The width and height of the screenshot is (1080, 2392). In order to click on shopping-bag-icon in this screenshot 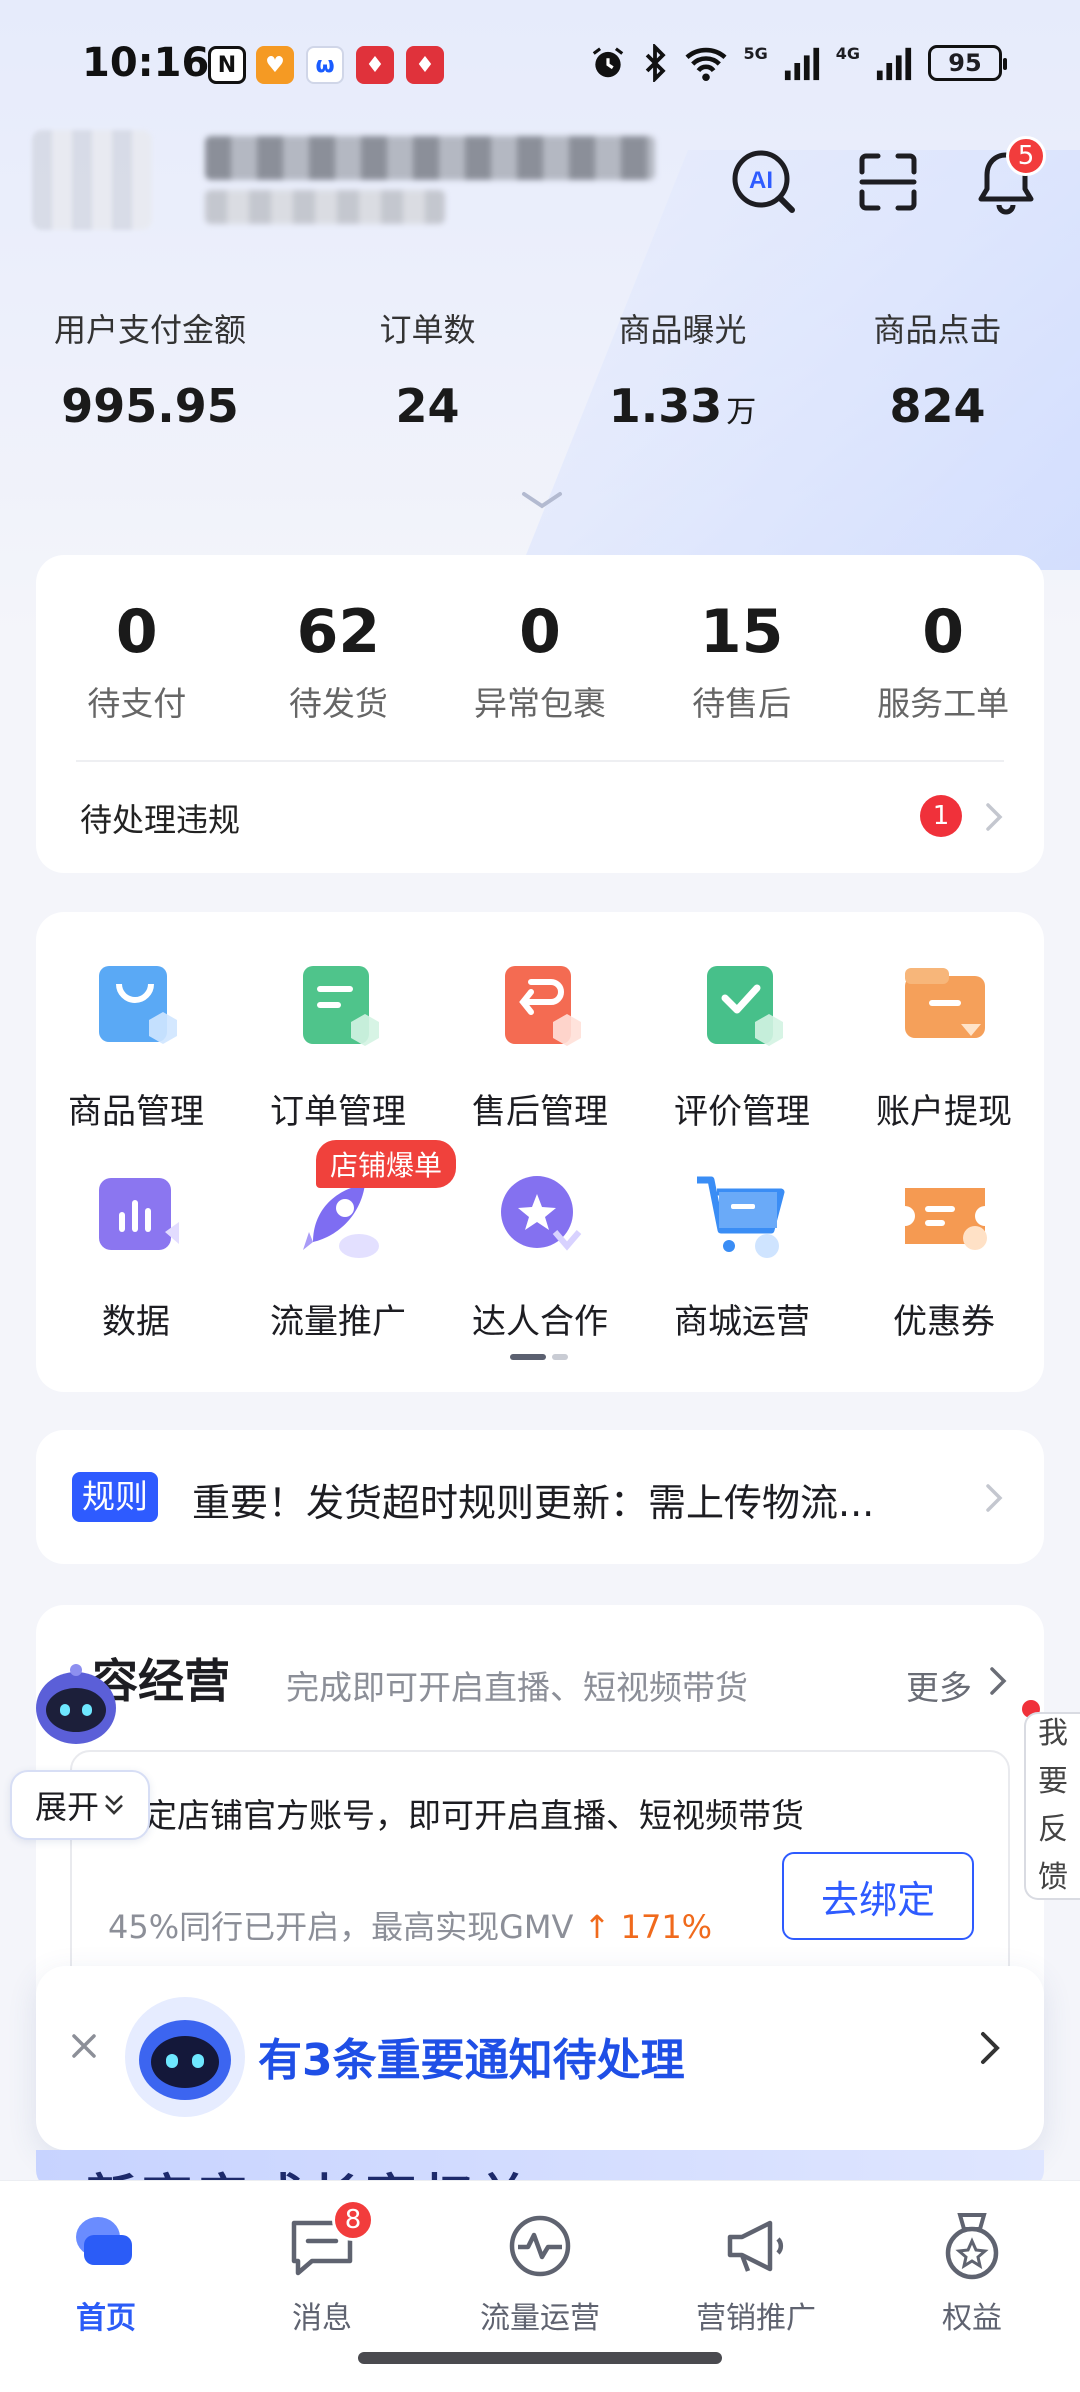, I will do `click(136, 1007)`.